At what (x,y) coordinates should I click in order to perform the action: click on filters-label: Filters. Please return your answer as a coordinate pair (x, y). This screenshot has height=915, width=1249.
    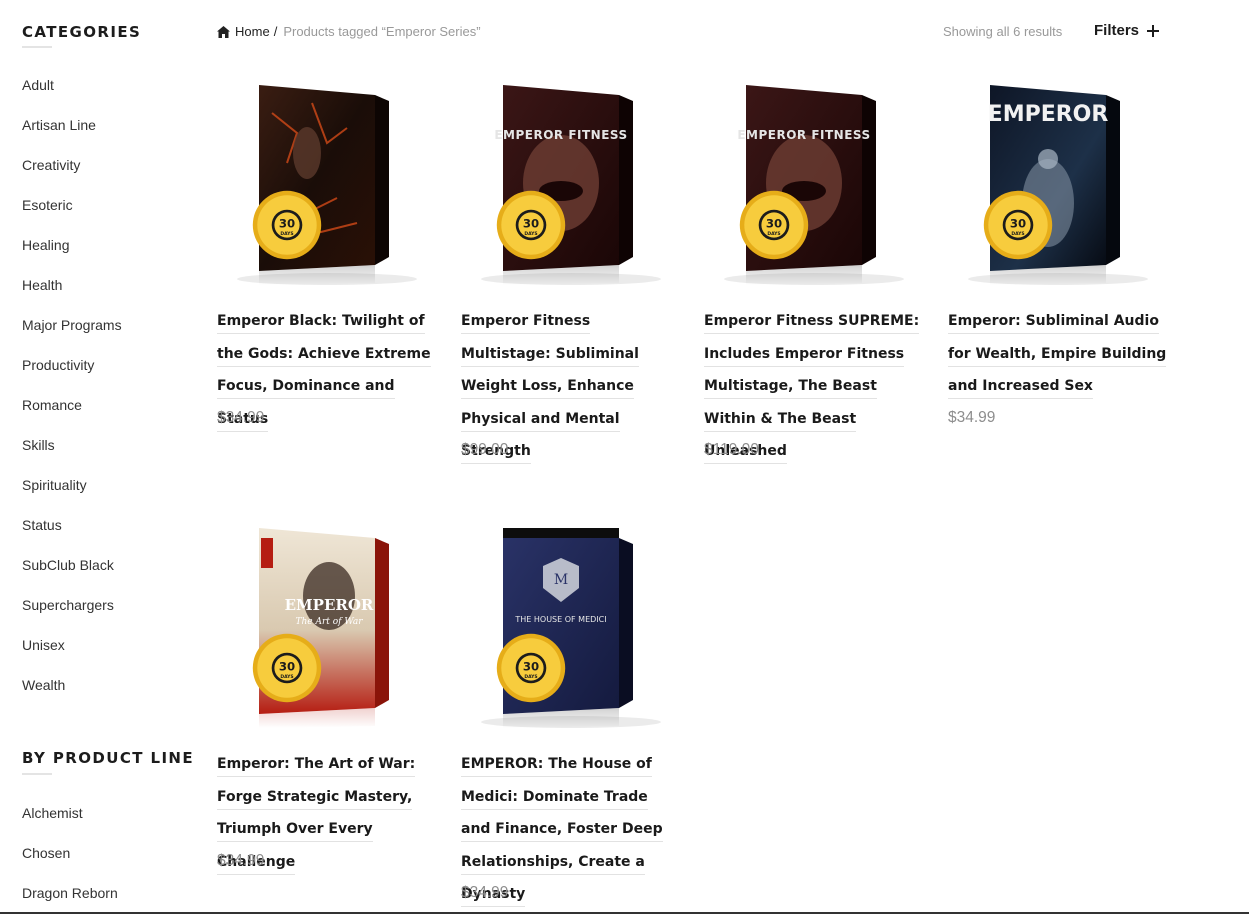
    Looking at the image, I should click on (1116, 30).